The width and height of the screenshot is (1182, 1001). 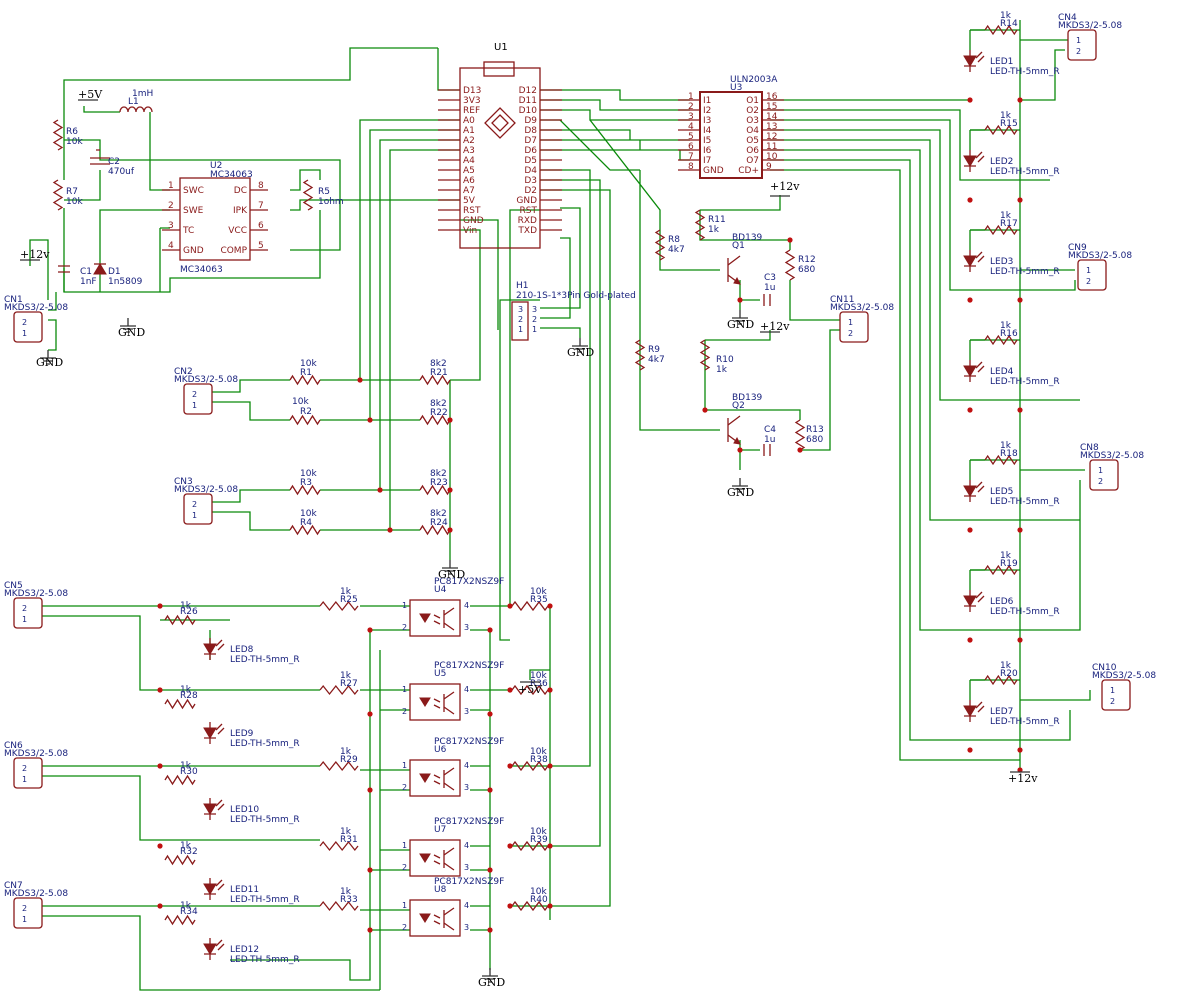 I want to click on connector-cn4-part: MKDS3/2-5.08, so click(x=1090, y=26).